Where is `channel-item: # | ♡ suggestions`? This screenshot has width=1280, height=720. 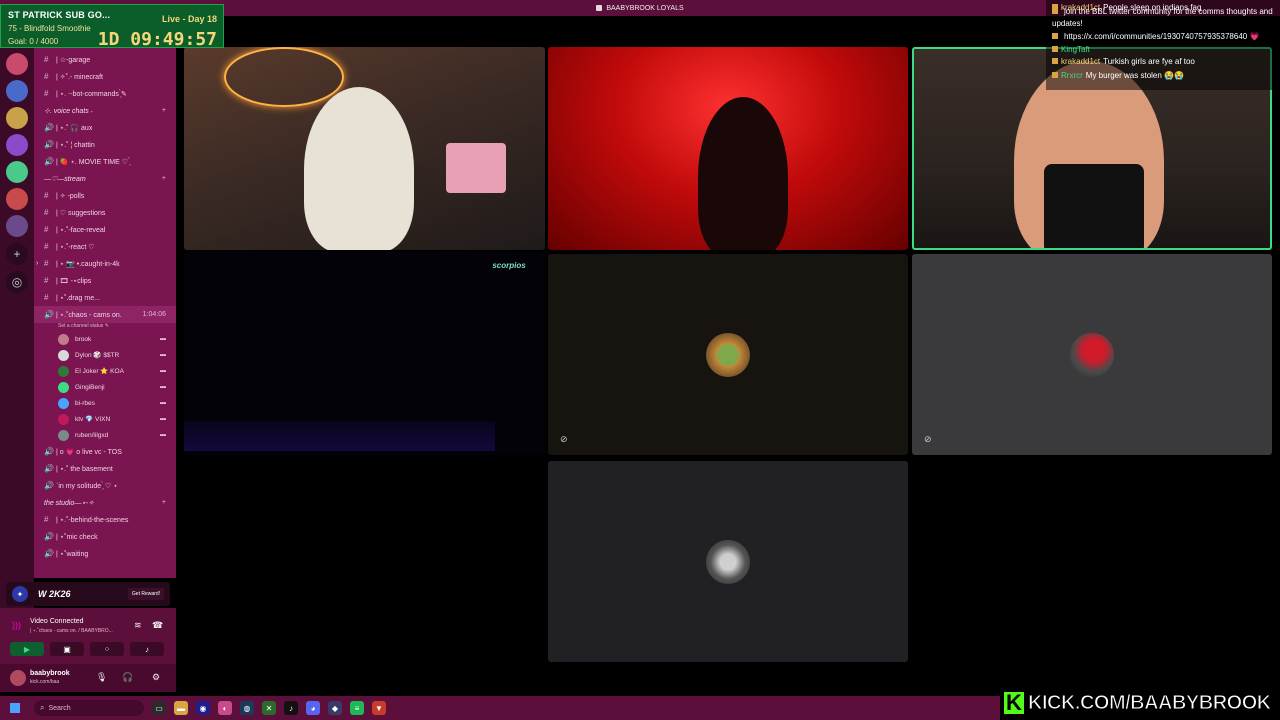 channel-item: # | ♡ suggestions is located at coordinates (105, 212).